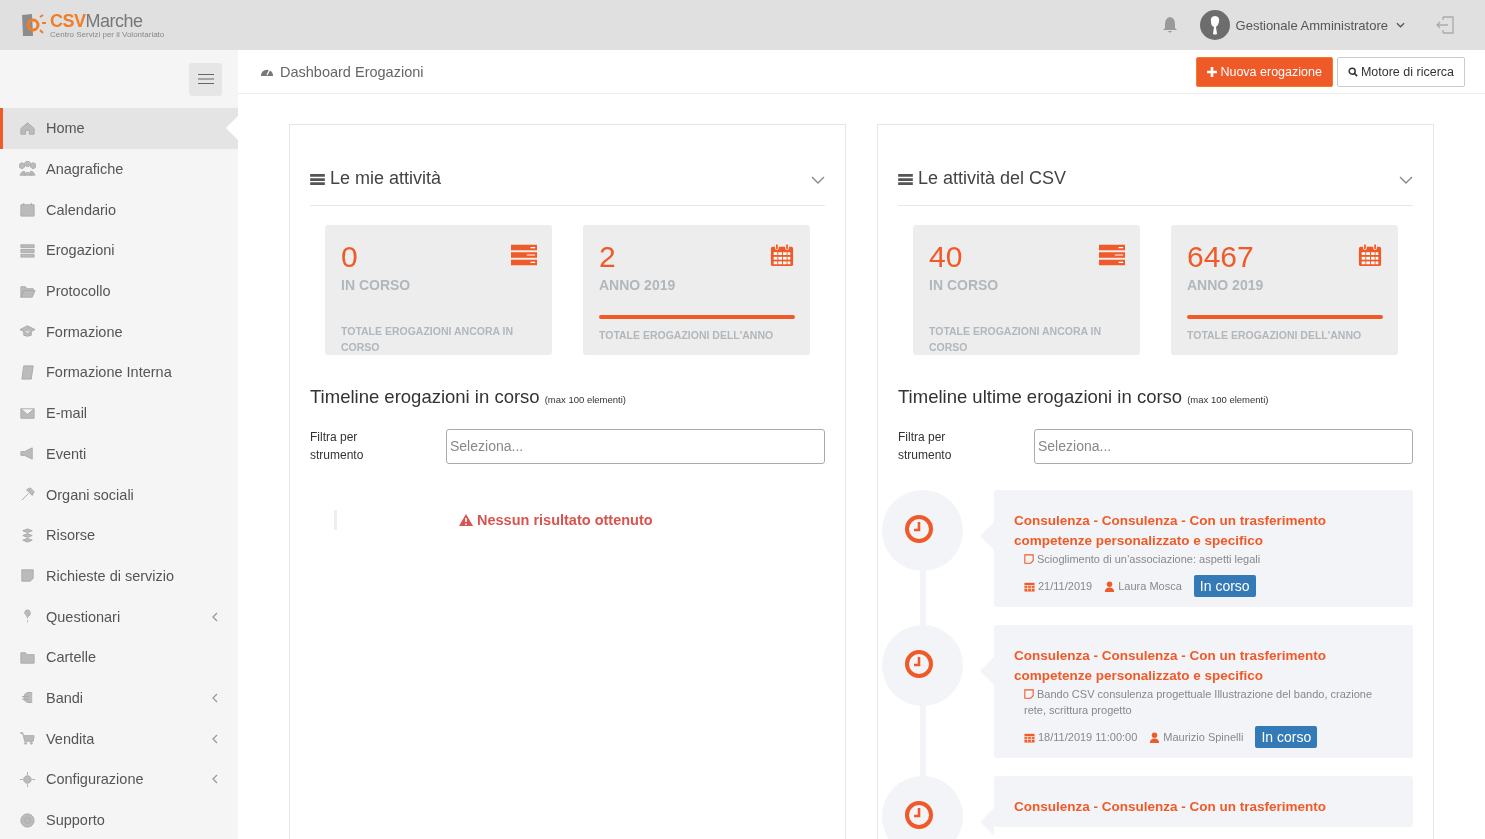  I want to click on sidebar-item: Bandi, so click(119, 698).